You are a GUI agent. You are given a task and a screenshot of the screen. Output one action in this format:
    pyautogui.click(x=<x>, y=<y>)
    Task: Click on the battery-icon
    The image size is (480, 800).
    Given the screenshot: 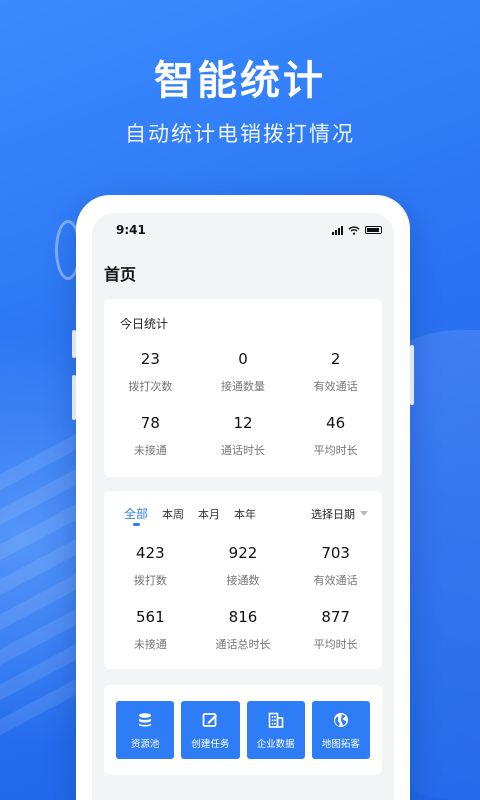 What is the action you would take?
    pyautogui.click(x=373, y=230)
    